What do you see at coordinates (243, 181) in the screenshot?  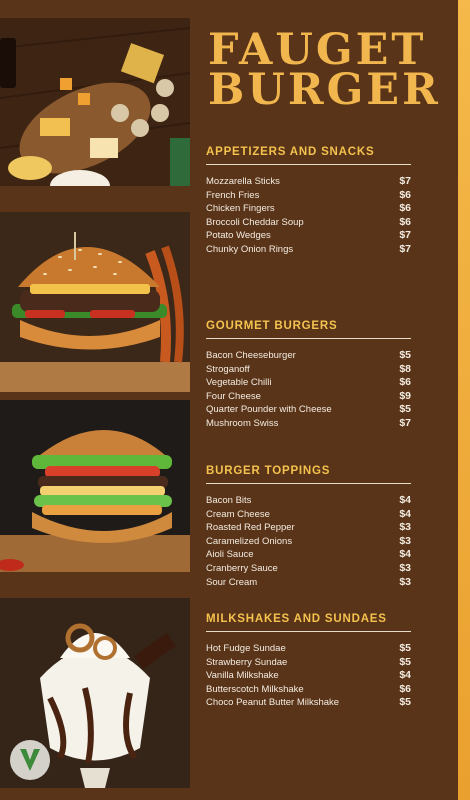 I see `menu-item-name: Mozzarella Sticks` at bounding box center [243, 181].